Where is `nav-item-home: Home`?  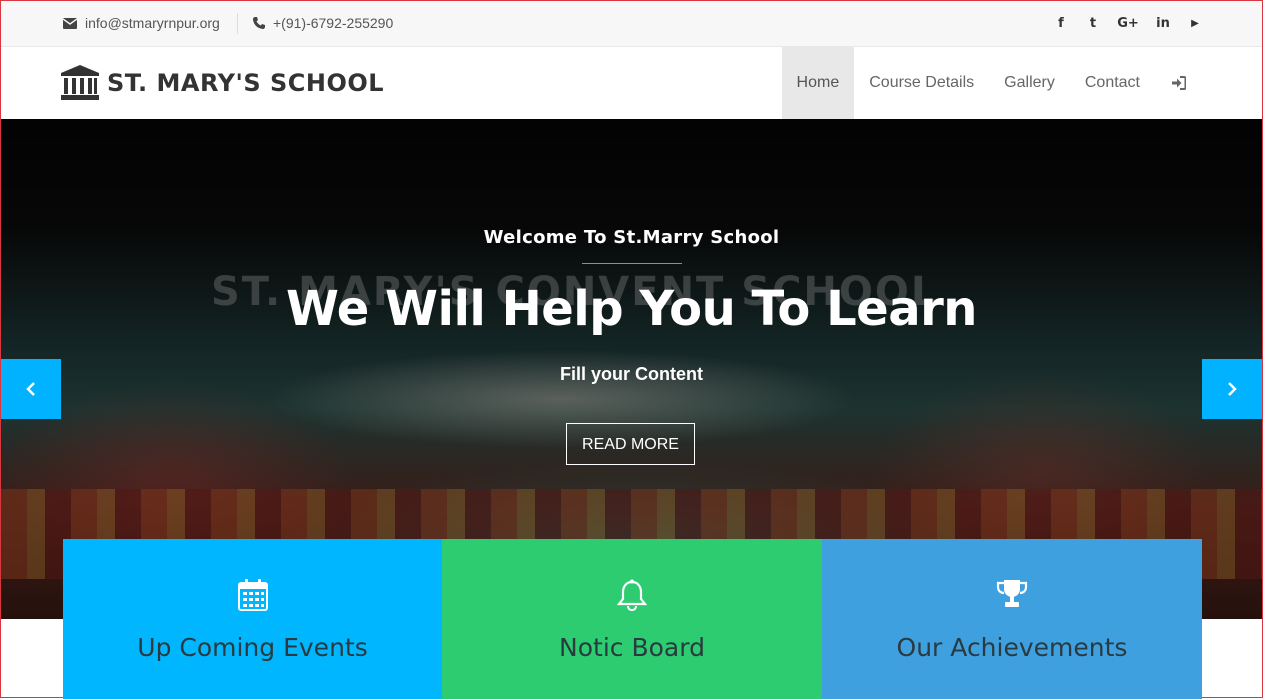
nav-item-home: Home is located at coordinates (818, 83).